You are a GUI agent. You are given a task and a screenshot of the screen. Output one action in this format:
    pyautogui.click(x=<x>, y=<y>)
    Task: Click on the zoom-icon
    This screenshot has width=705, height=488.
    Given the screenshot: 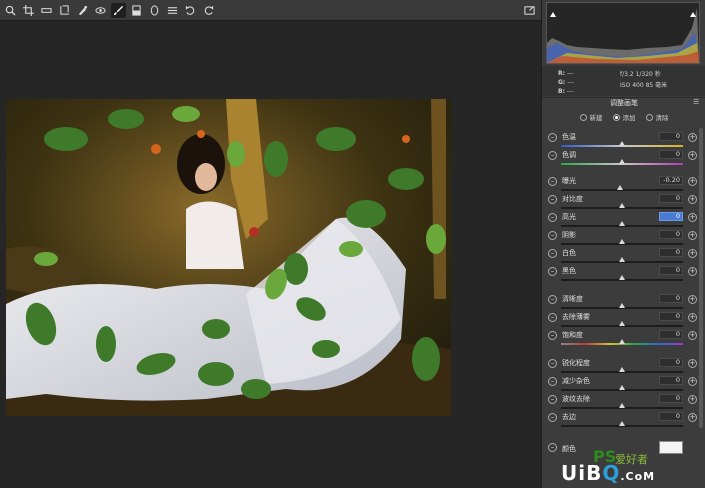 What is the action you would take?
    pyautogui.click(x=10, y=10)
    